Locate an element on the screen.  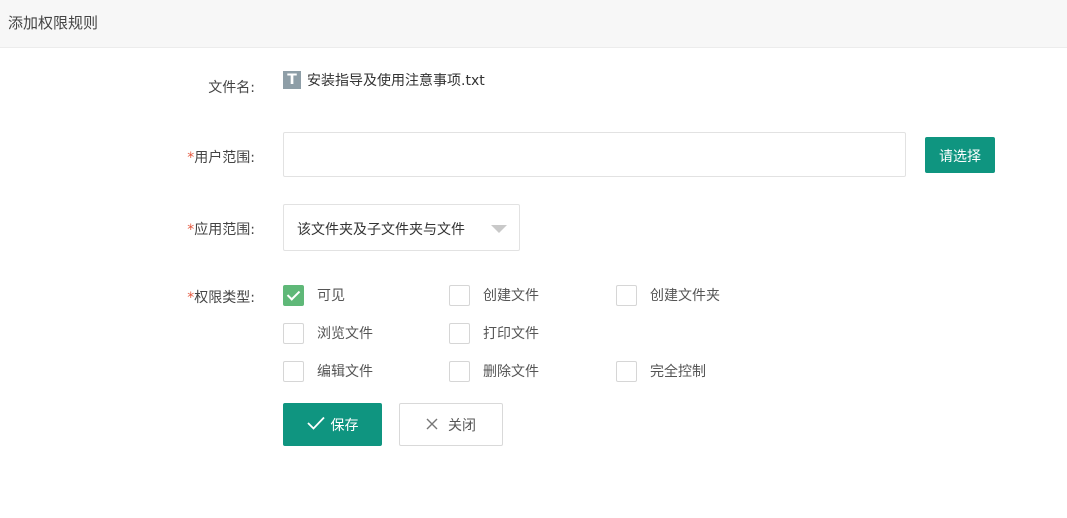
checkbox-edit-file: 编辑文件 is located at coordinates (328, 371).